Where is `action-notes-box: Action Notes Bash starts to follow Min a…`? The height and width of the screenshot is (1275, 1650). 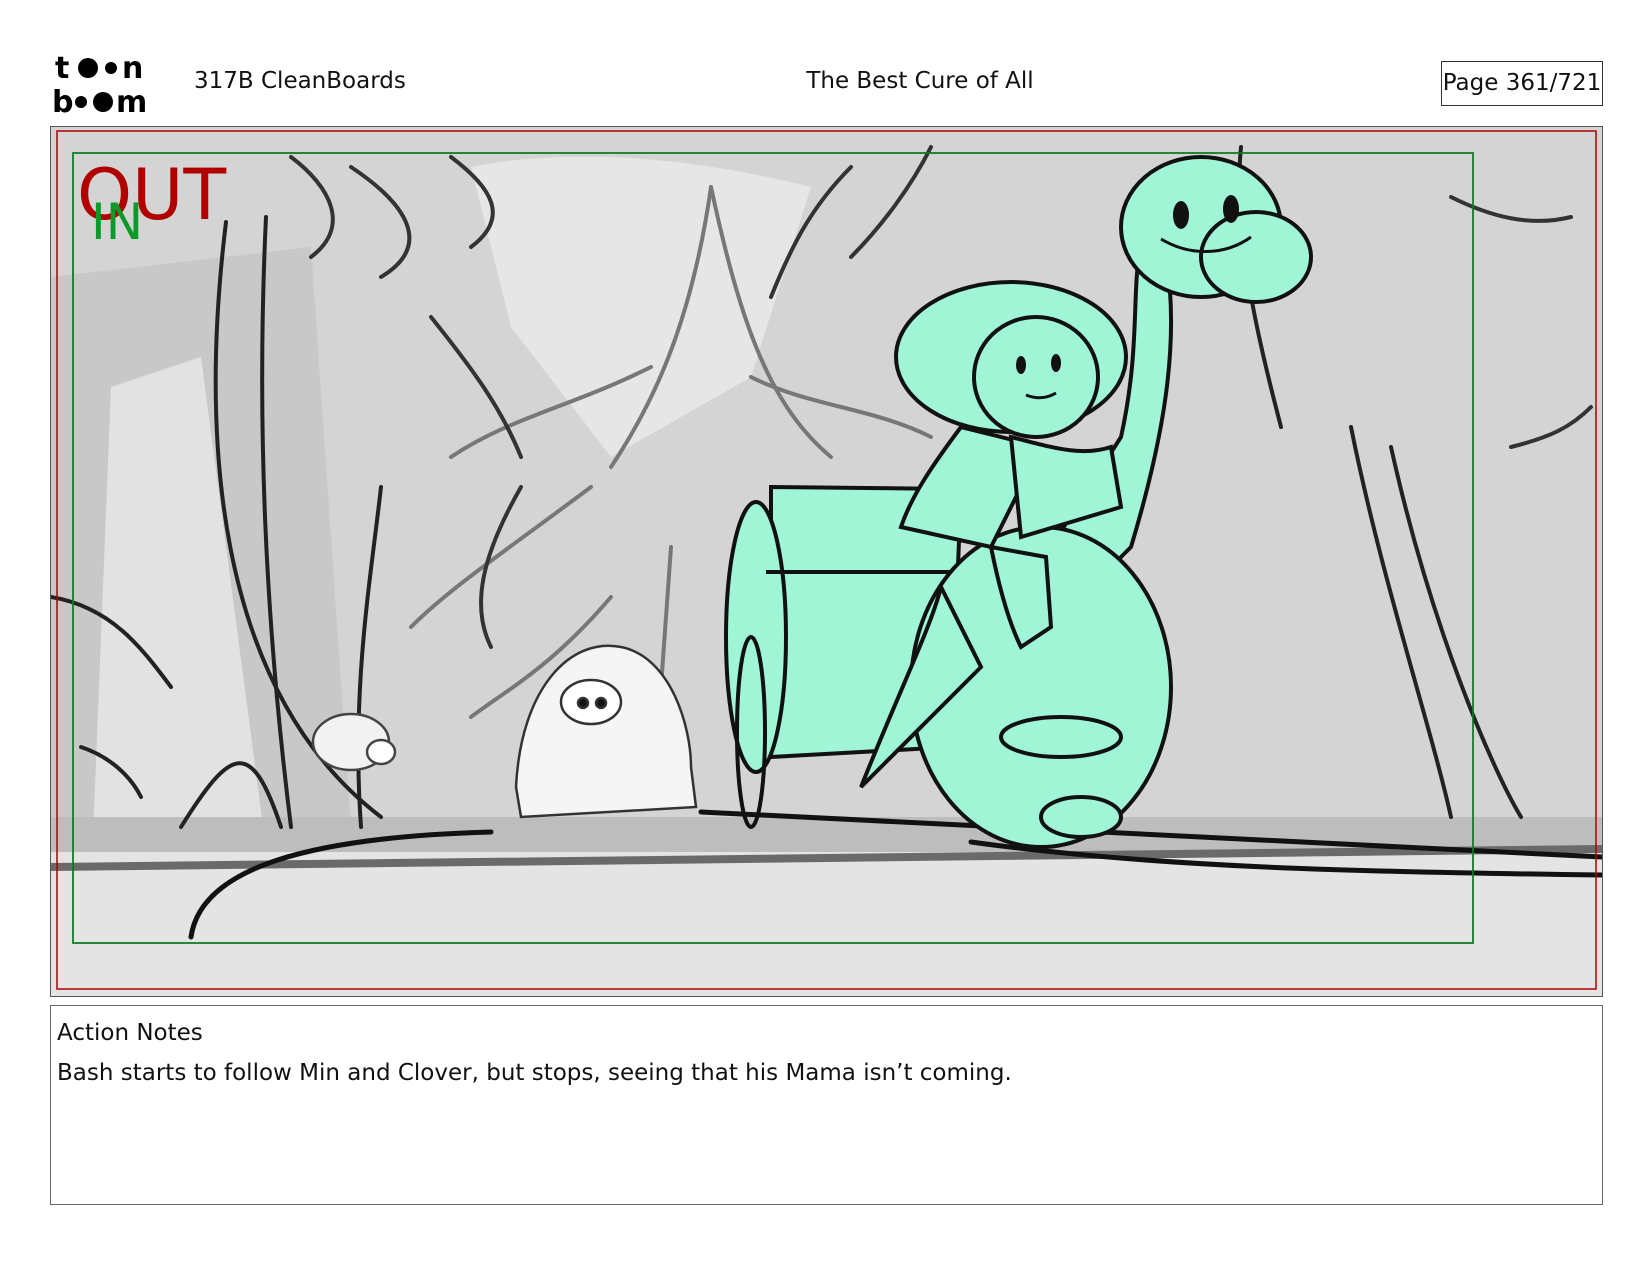 action-notes-box: Action Notes Bash starts to follow Min a… is located at coordinates (826, 1105).